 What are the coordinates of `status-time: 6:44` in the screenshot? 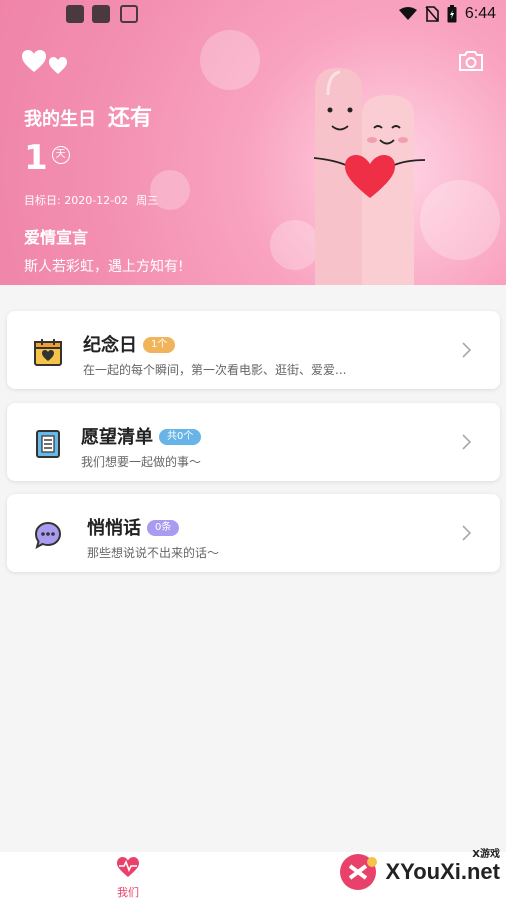 It's located at (480, 13).